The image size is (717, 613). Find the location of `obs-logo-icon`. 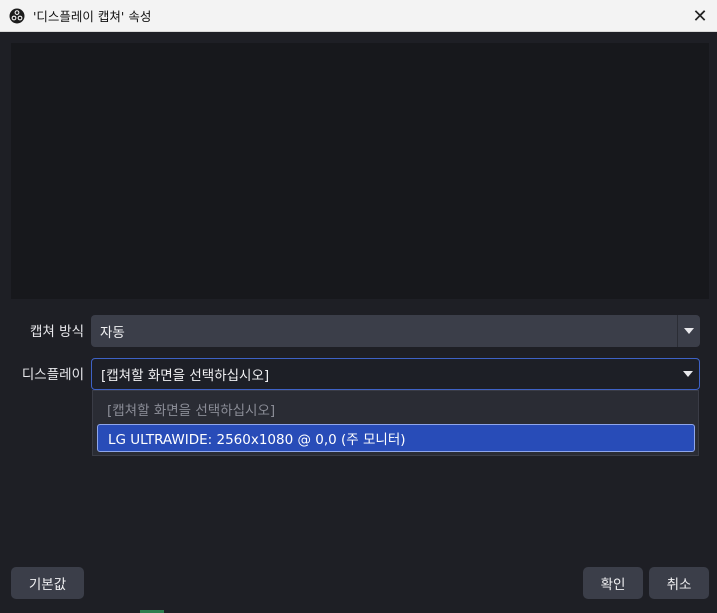

obs-logo-icon is located at coordinates (17, 16).